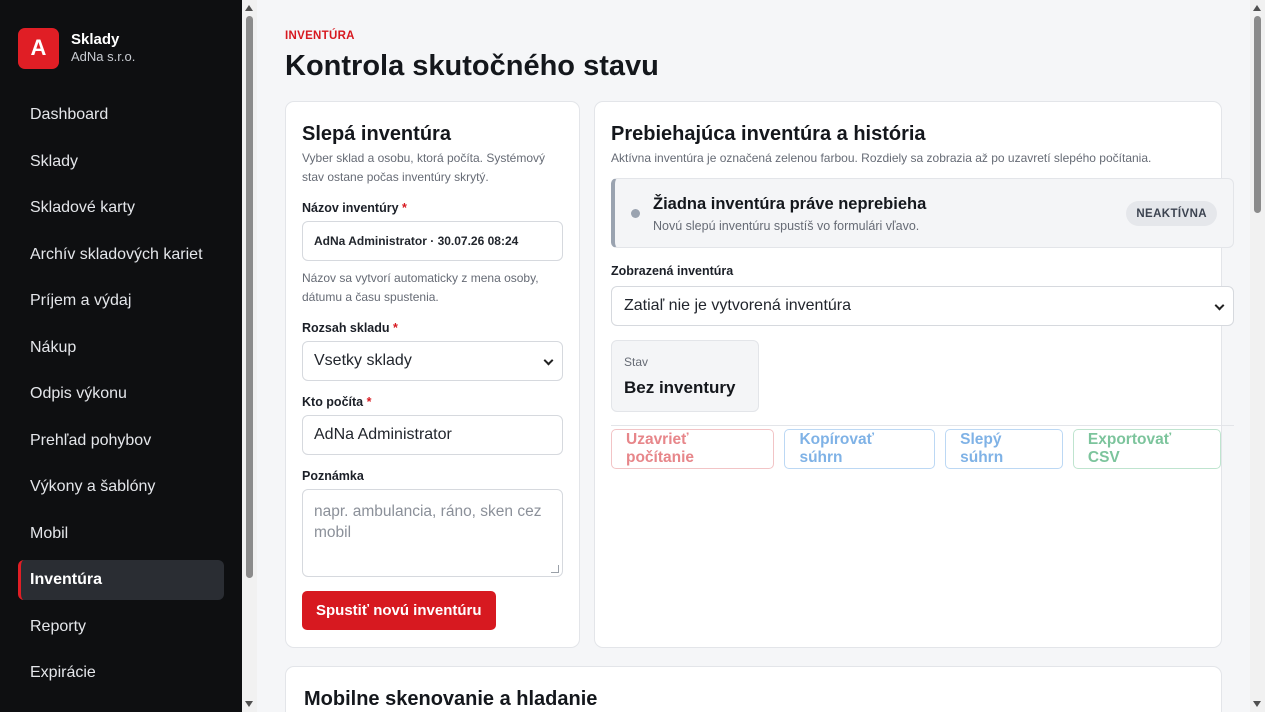 The image size is (1265, 712). What do you see at coordinates (922, 306) in the screenshot?
I see `shown-inventory-select: Zatiaľ nie je vytvorená inventúra` at bounding box center [922, 306].